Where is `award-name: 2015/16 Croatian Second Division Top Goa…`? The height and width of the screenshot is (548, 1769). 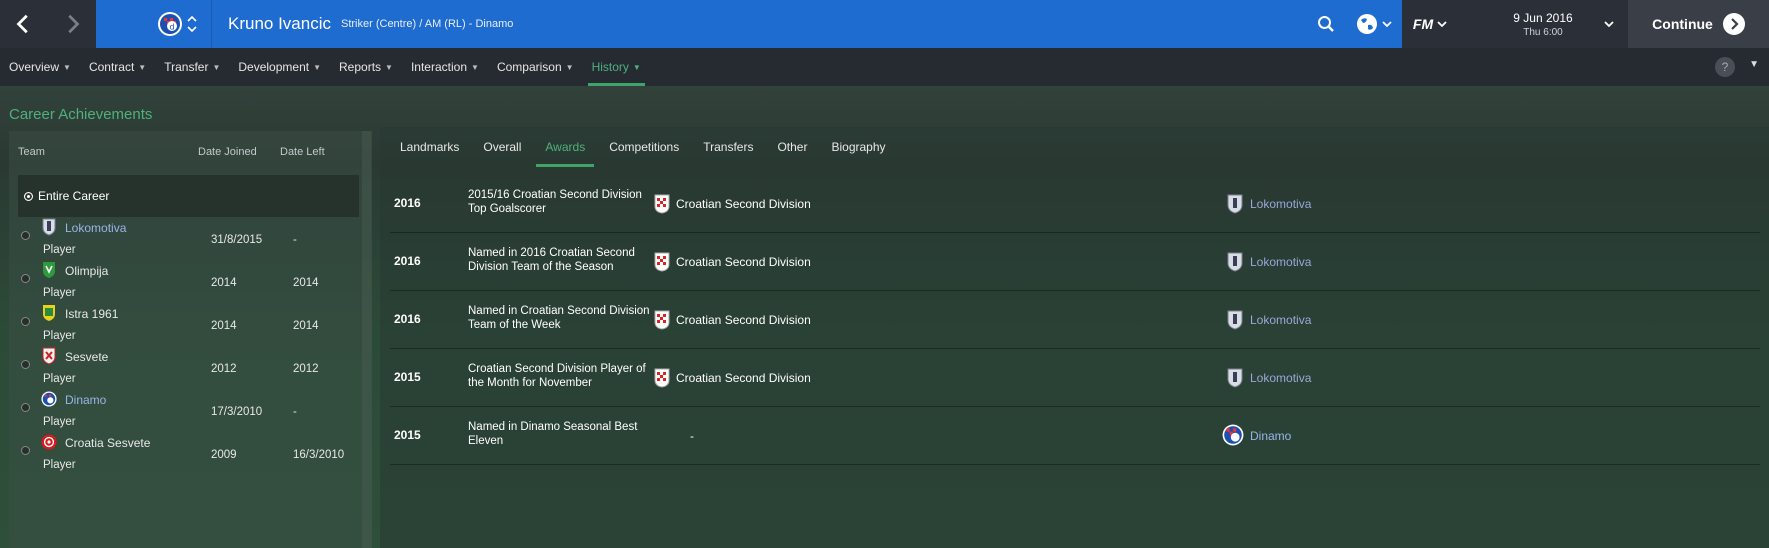
award-name: 2015/16 Croatian Second Division Top Goa… is located at coordinates (555, 202).